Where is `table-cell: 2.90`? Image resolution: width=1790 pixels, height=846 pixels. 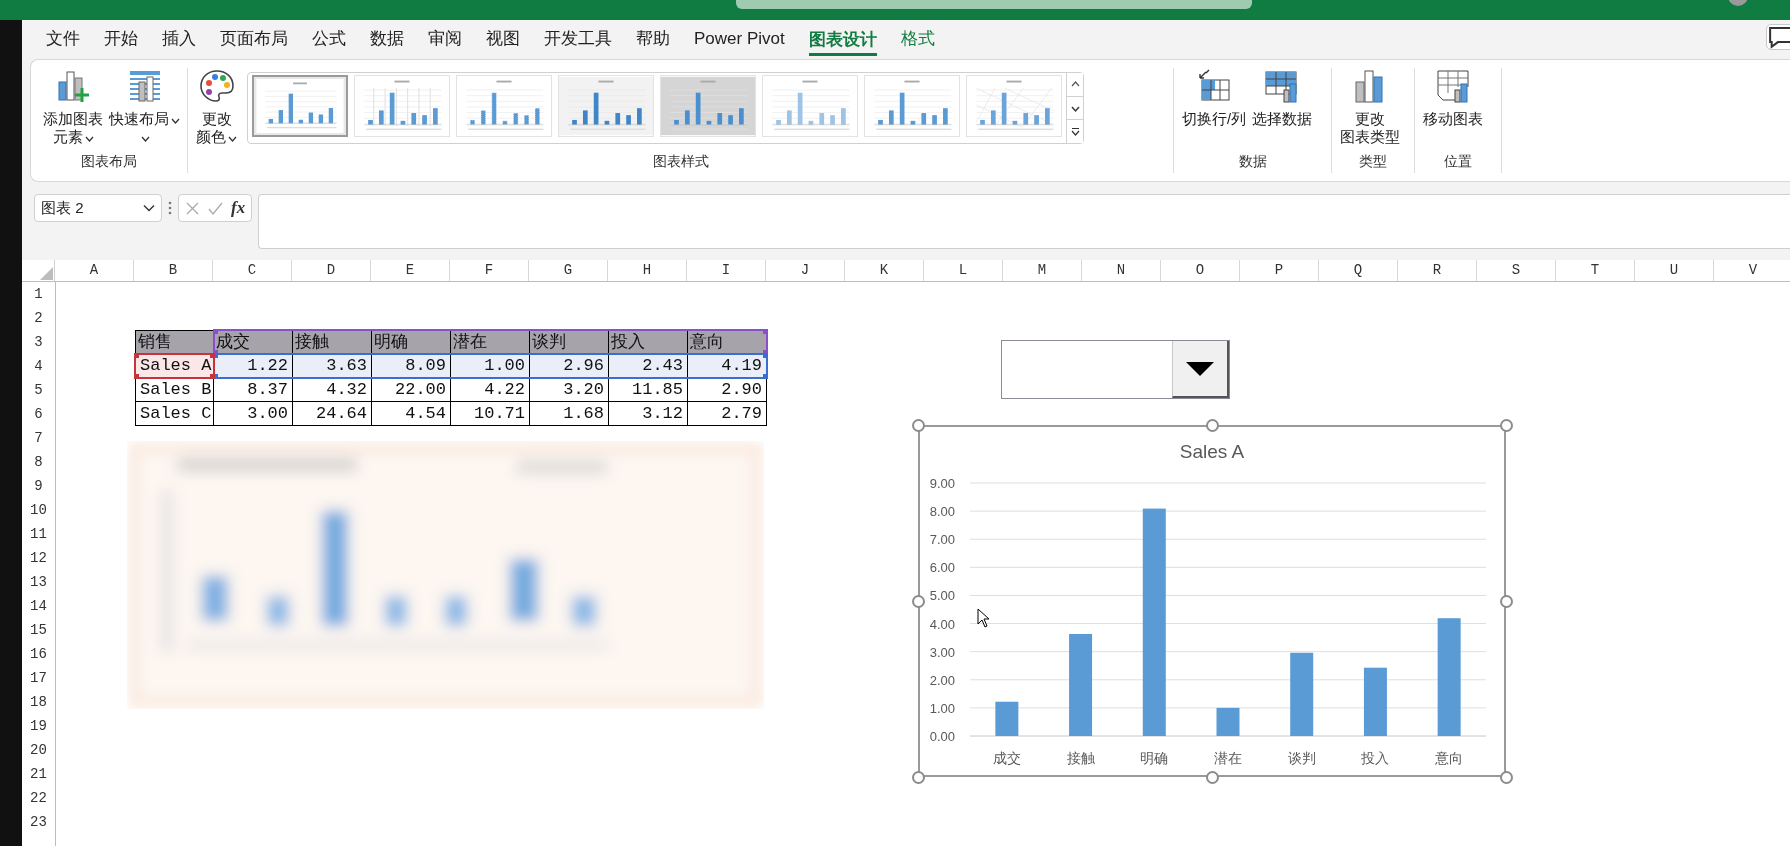 table-cell: 2.90 is located at coordinates (727, 390).